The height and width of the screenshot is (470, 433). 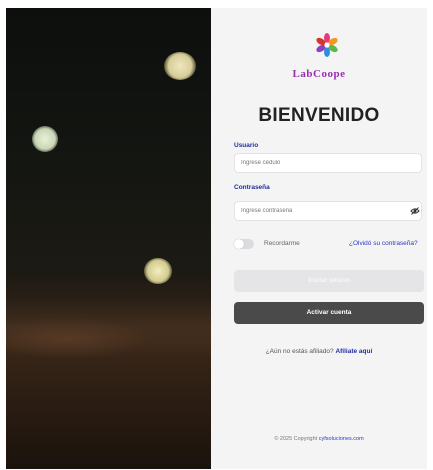 I want to click on username-label: Usuario, so click(x=246, y=145).